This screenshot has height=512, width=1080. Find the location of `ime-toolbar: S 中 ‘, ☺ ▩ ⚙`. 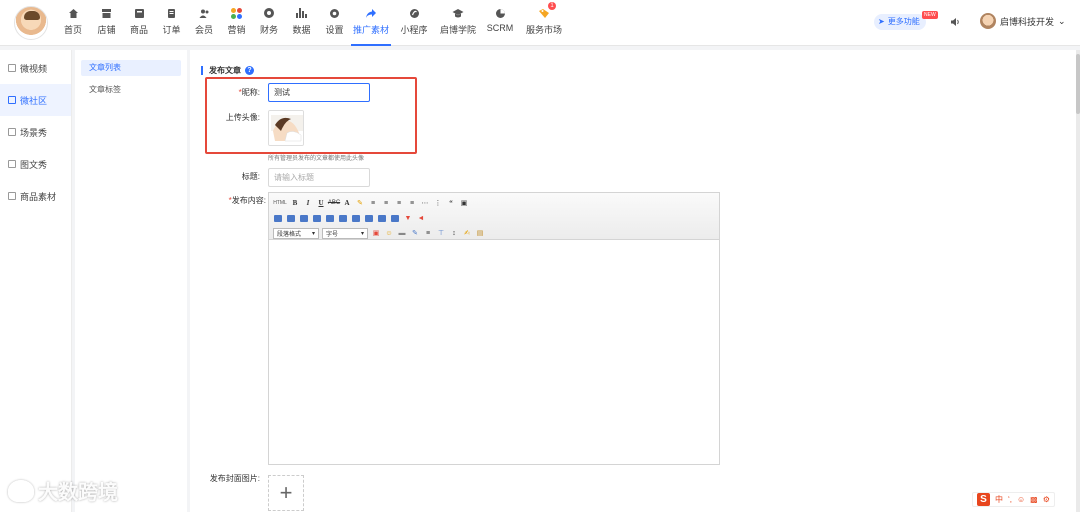

ime-toolbar: S 中 ‘, ☺ ▩ ⚙ is located at coordinates (1013, 499).